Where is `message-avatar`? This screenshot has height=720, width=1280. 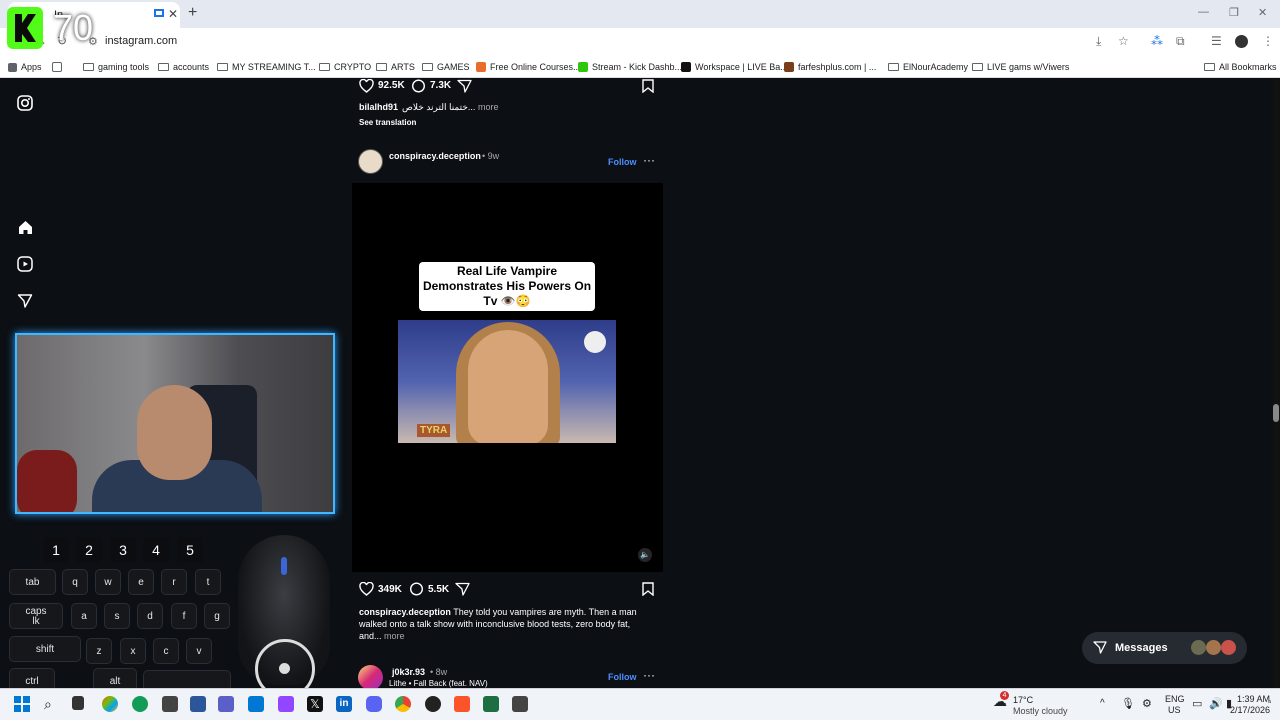 message-avatar is located at coordinates (1213, 647).